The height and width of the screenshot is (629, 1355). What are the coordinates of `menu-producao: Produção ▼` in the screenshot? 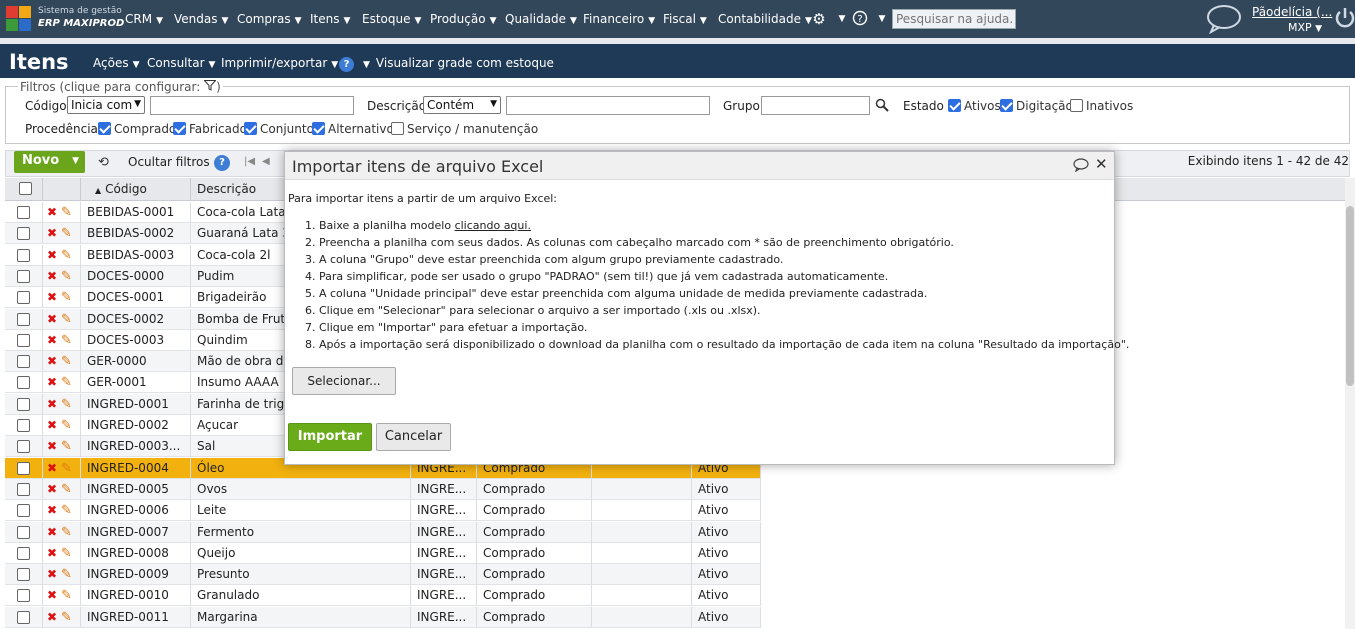 It's located at (463, 19).